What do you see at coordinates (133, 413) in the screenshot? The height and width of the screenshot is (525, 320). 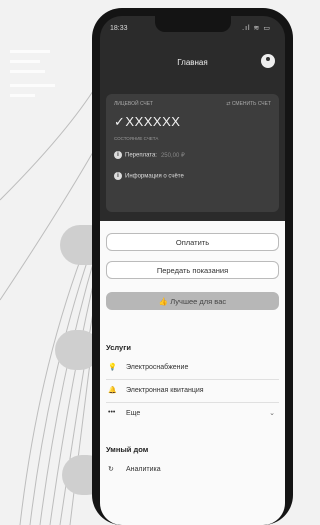 I see `service-label: Еще` at bounding box center [133, 413].